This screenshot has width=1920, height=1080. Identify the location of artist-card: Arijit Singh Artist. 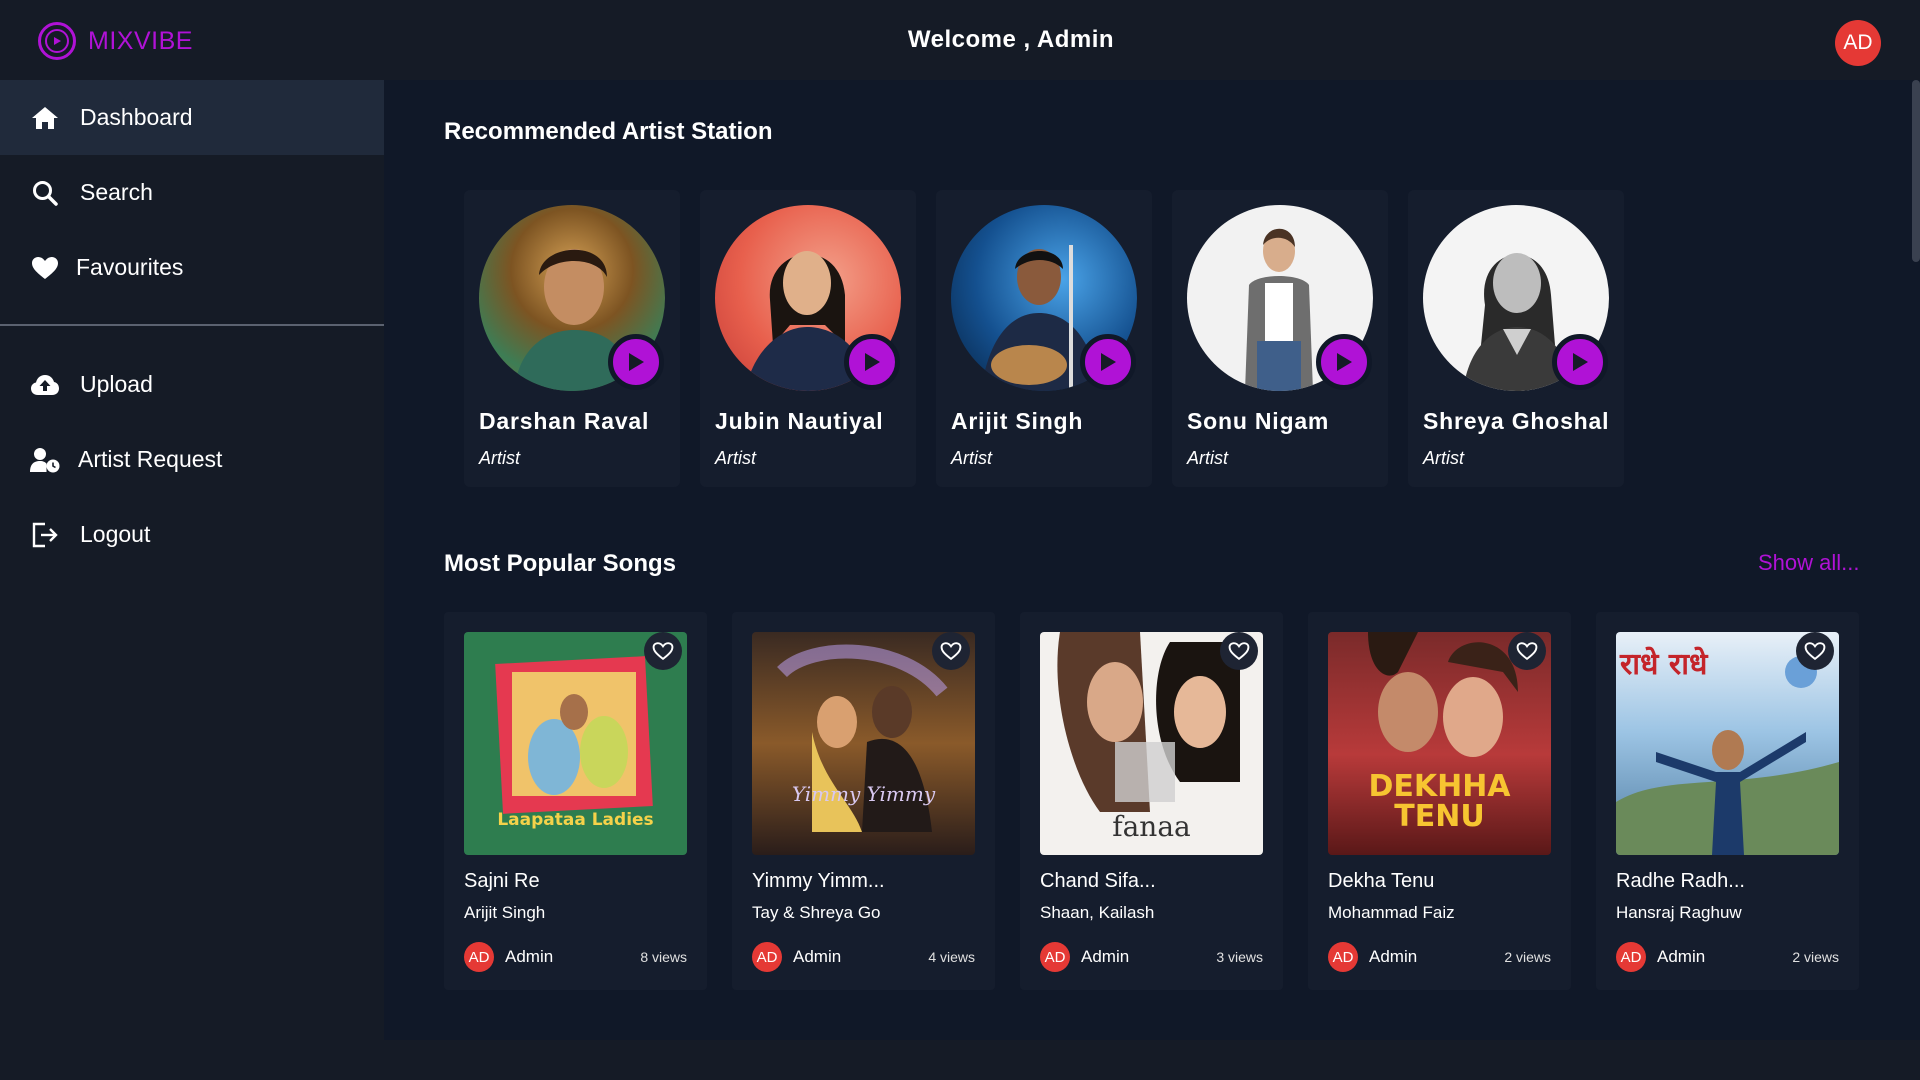
(1044, 338).